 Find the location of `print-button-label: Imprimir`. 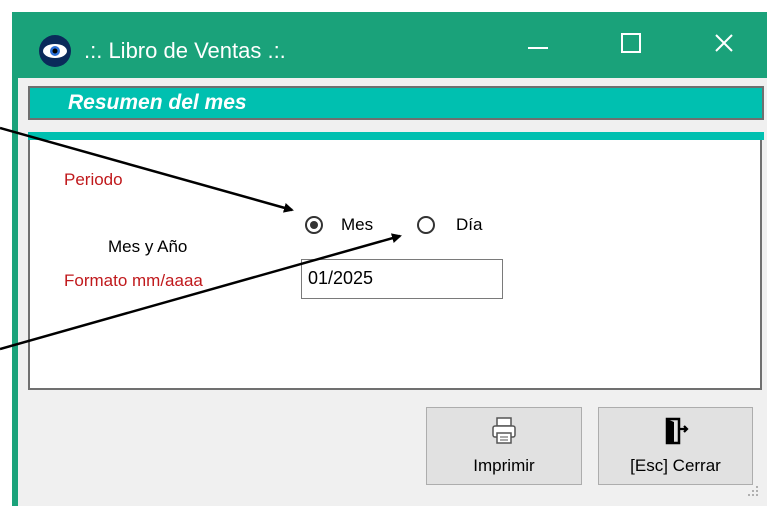

print-button-label: Imprimir is located at coordinates (504, 465).